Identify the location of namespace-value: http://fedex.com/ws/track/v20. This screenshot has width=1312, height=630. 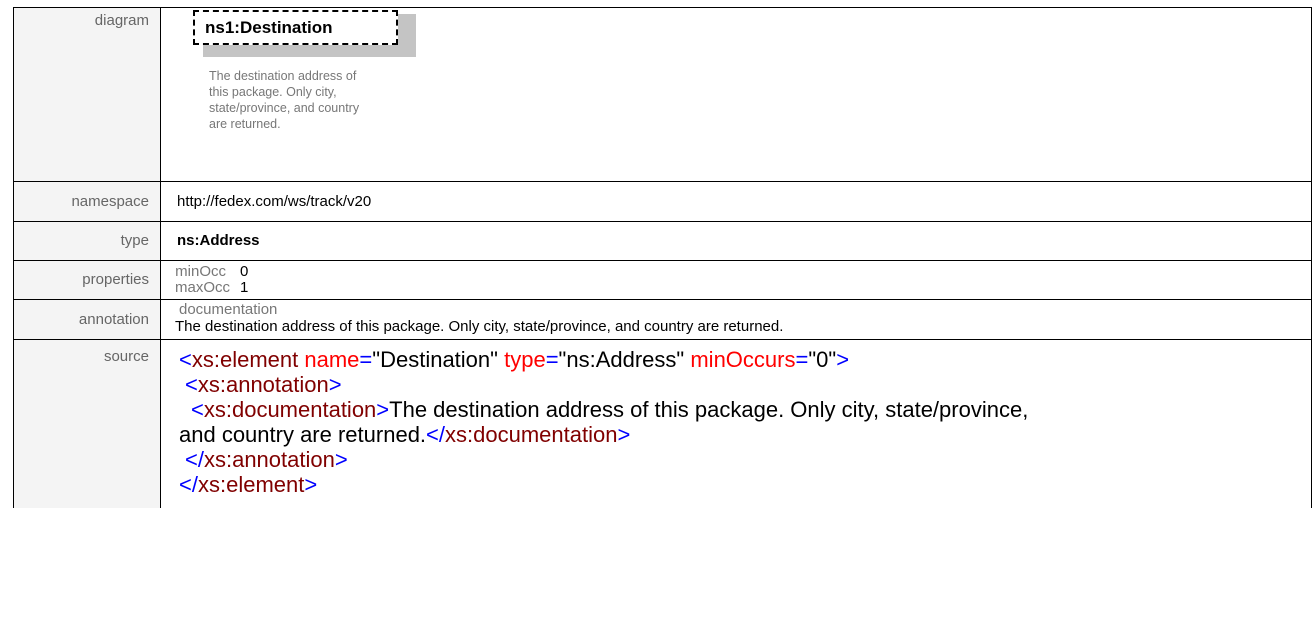
(736, 201).